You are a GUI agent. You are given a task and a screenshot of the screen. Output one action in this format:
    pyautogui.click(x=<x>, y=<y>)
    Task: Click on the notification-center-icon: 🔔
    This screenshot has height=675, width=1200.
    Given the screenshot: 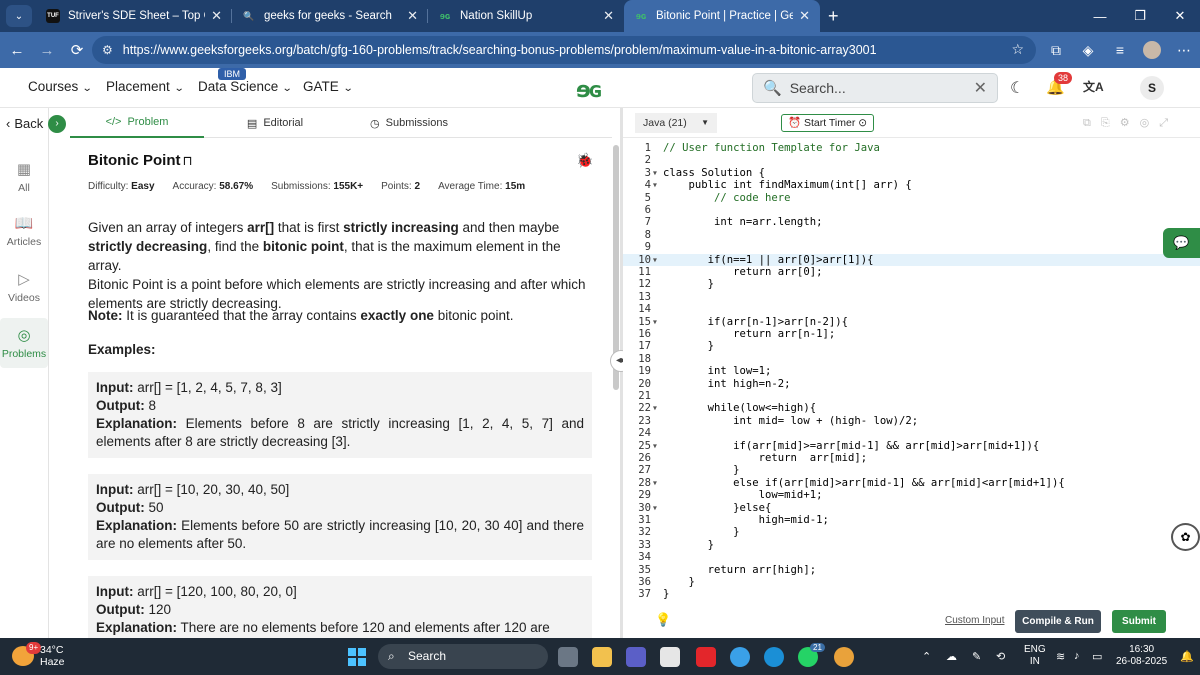 What is the action you would take?
    pyautogui.click(x=1187, y=656)
    